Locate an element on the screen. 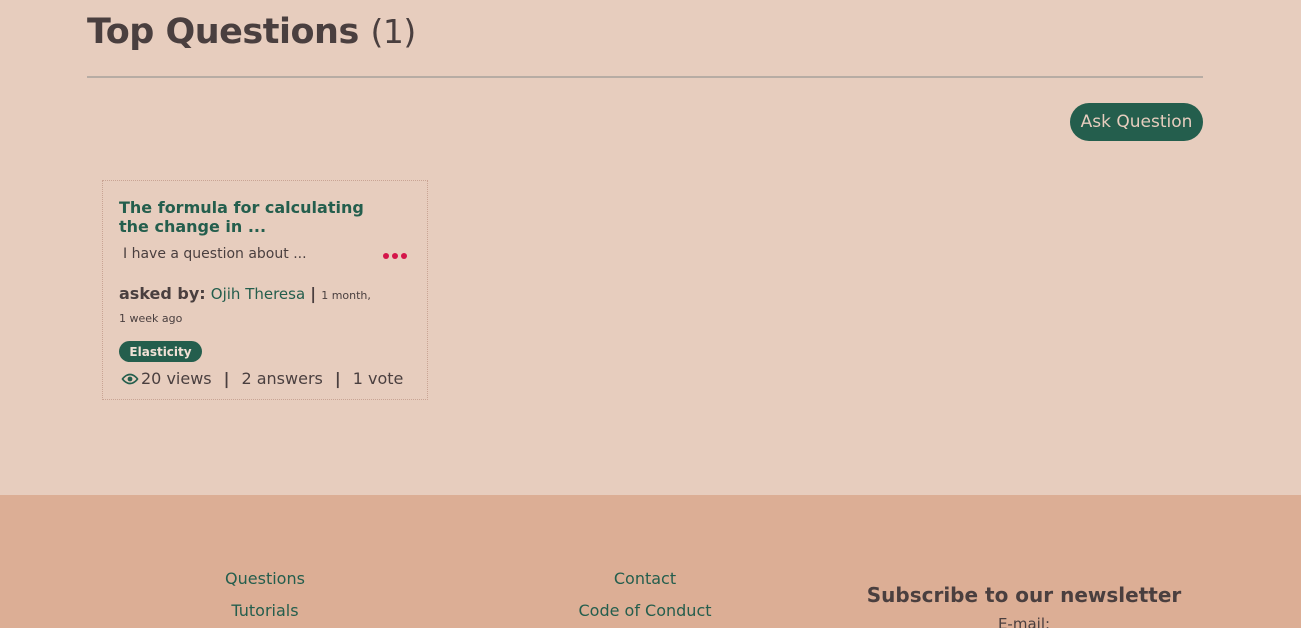 The width and height of the screenshot is (1301, 628). footer-link-tutorials: Tutorials is located at coordinates (264, 610).